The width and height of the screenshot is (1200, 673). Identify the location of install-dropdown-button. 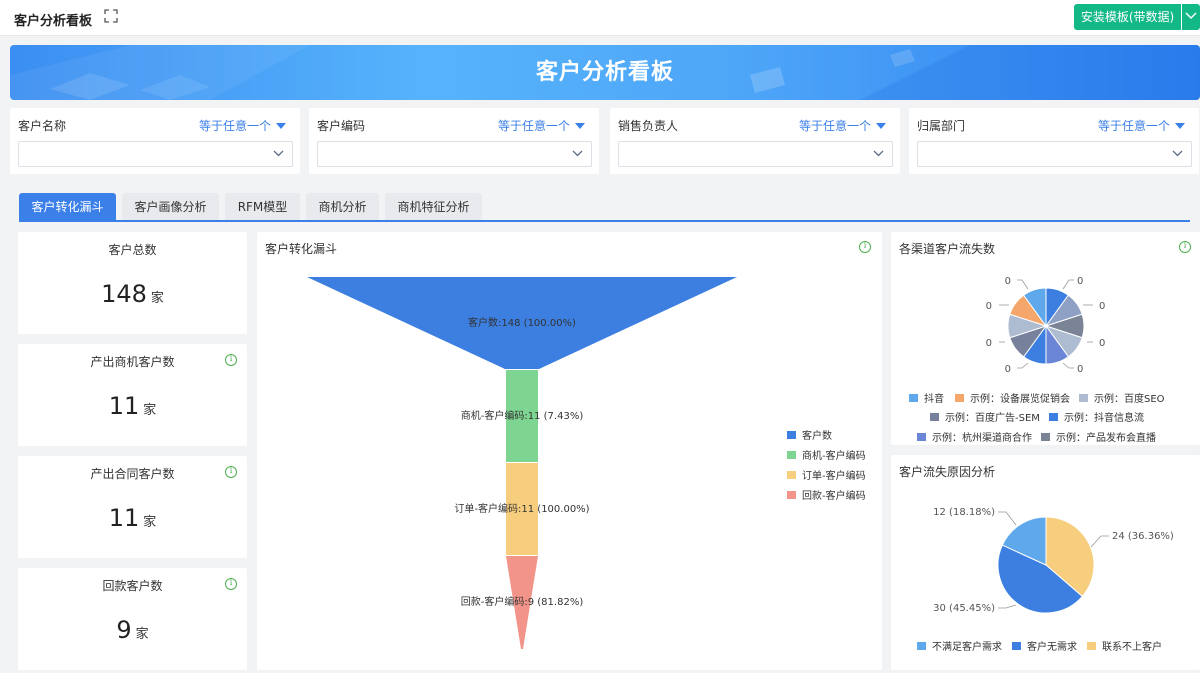
(1191, 17).